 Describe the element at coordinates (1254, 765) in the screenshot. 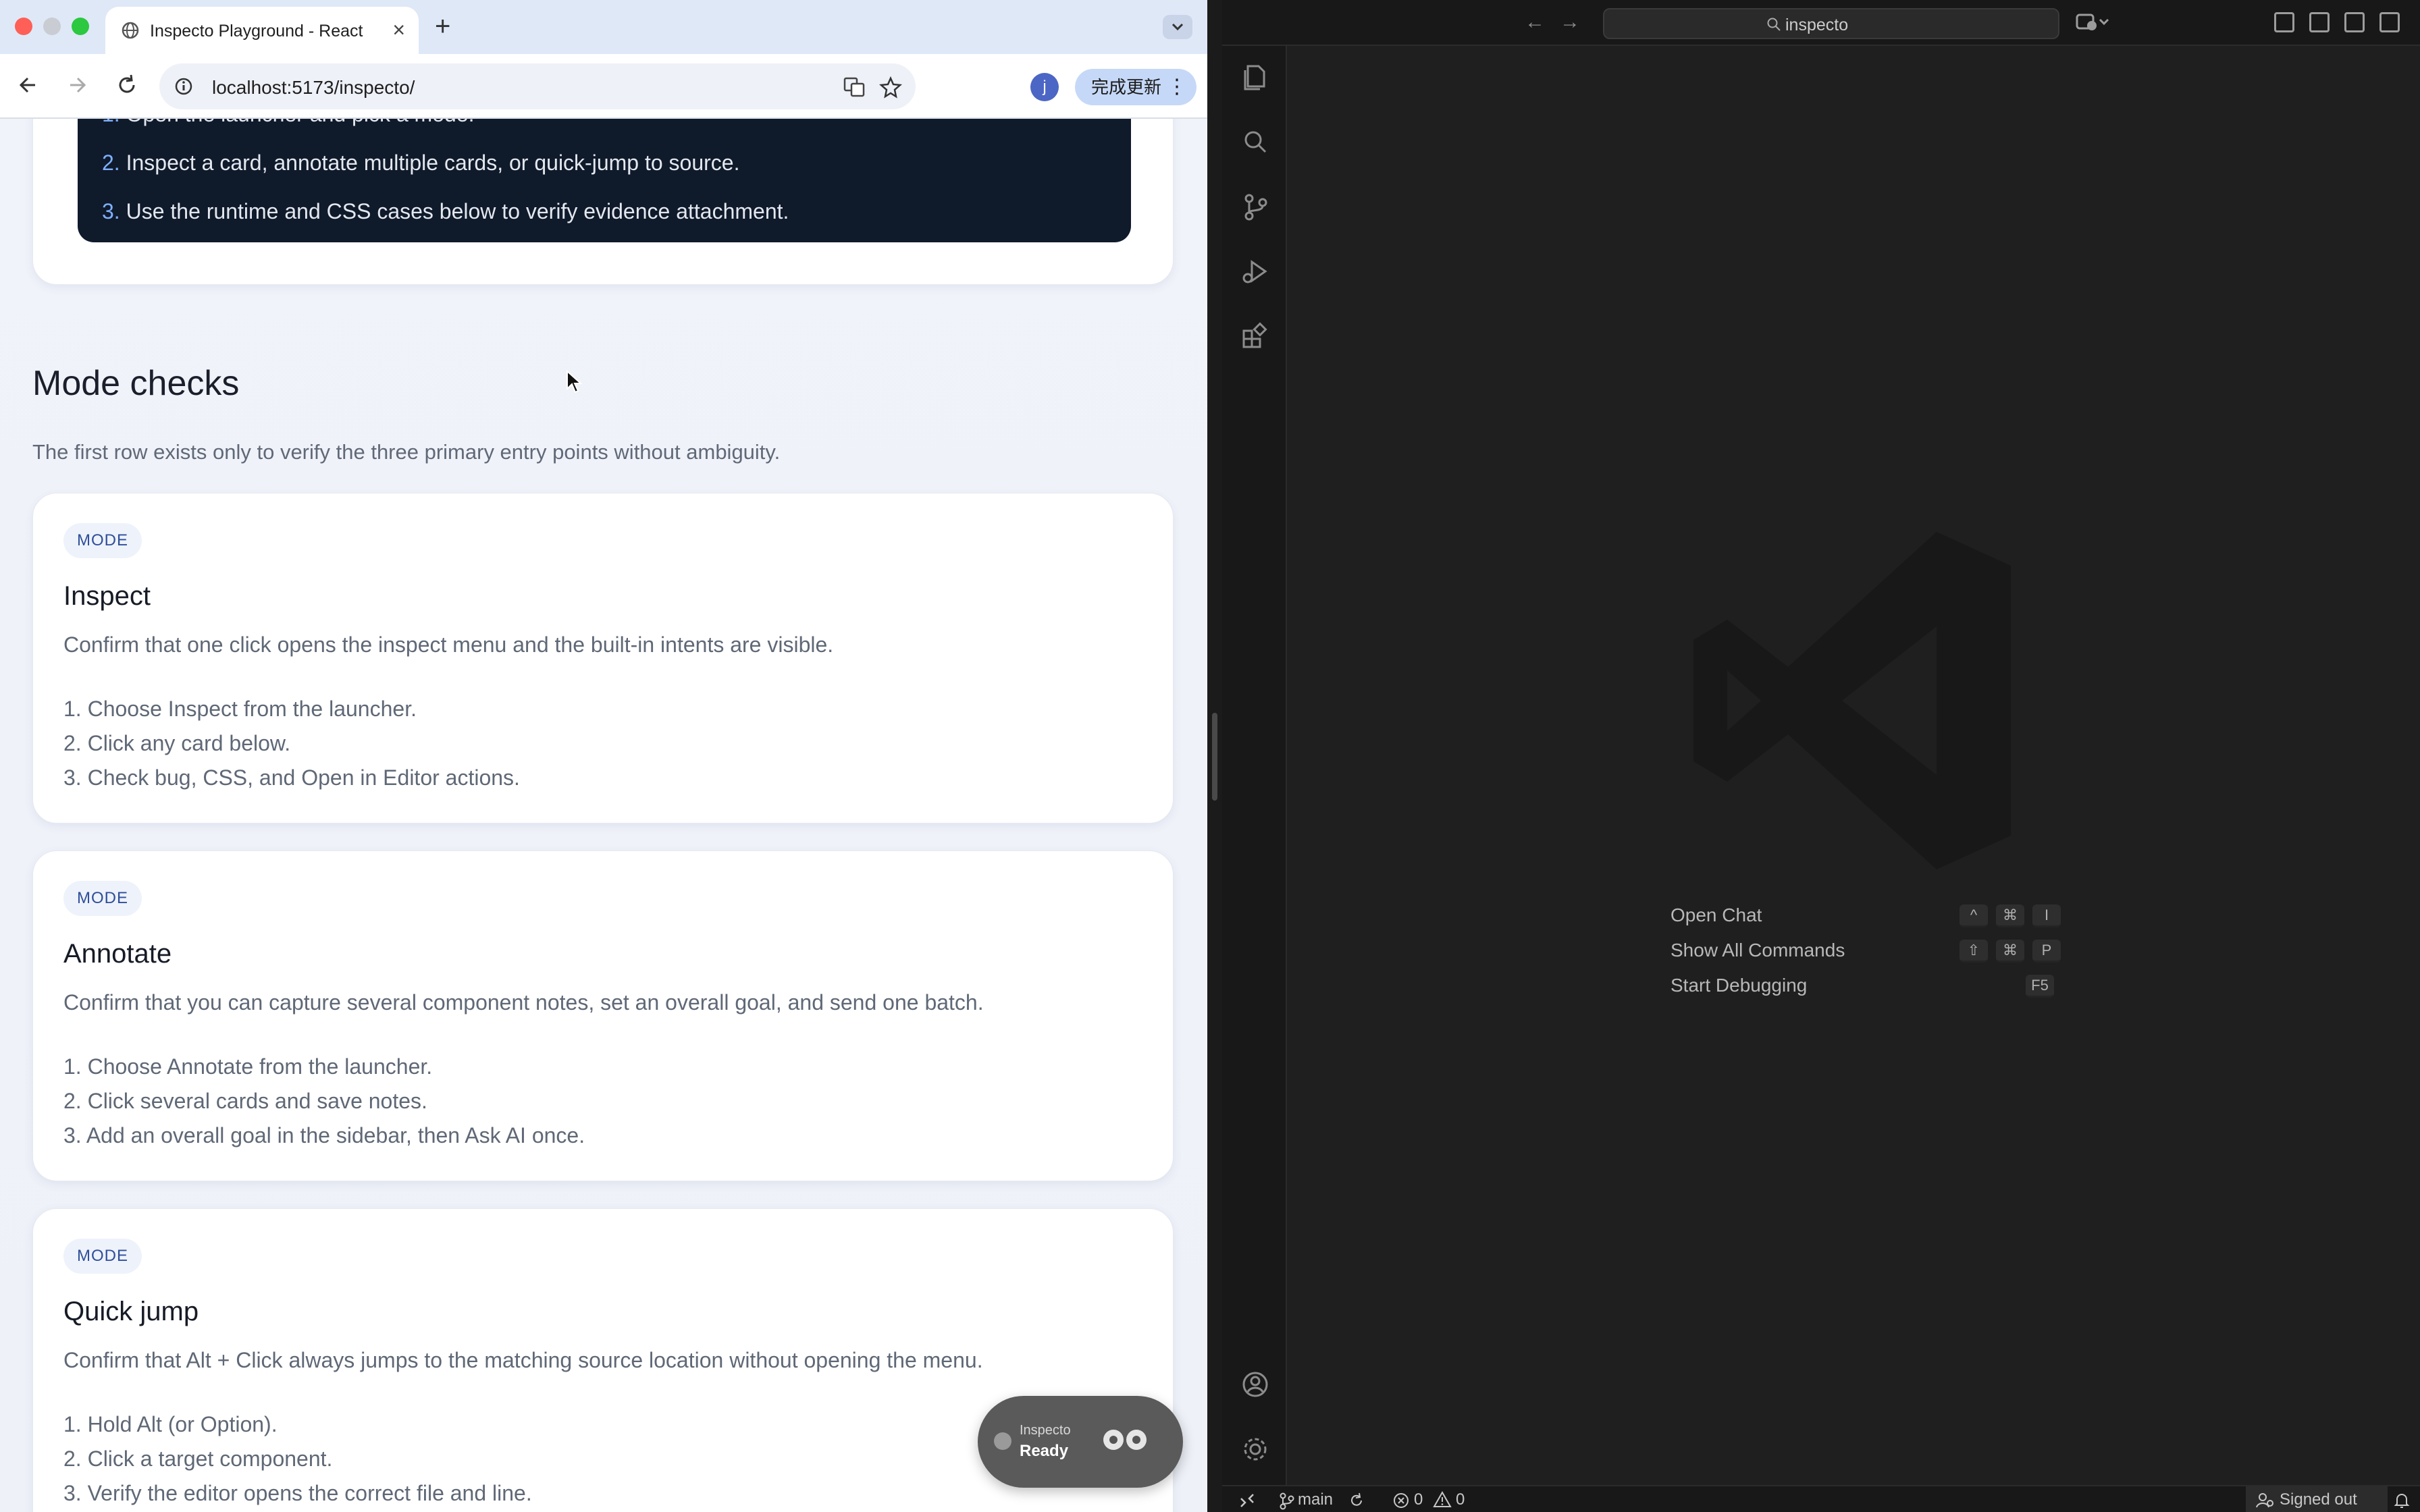

I see `activity-bar` at that location.